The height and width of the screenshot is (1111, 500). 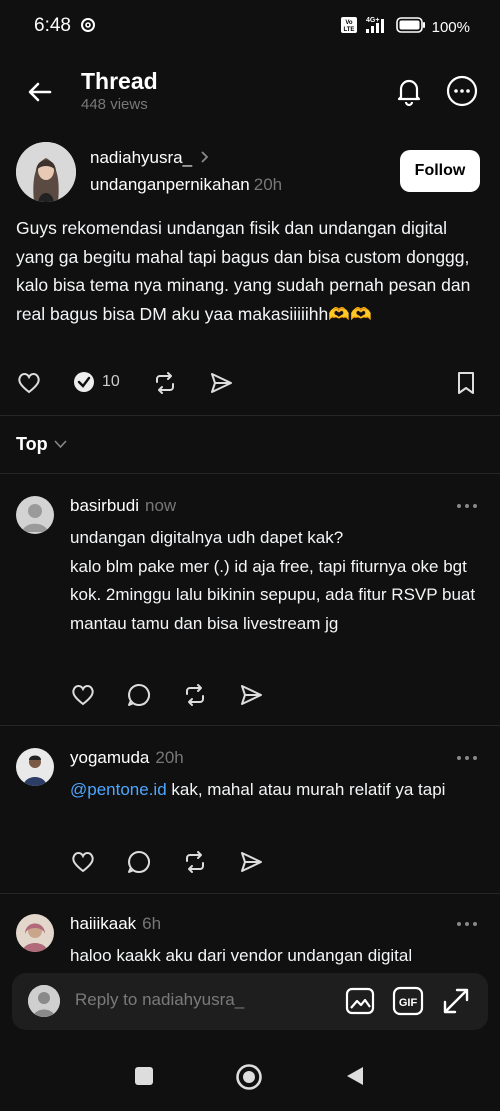 I want to click on circle-home-icon, so click(x=249, y=1077).